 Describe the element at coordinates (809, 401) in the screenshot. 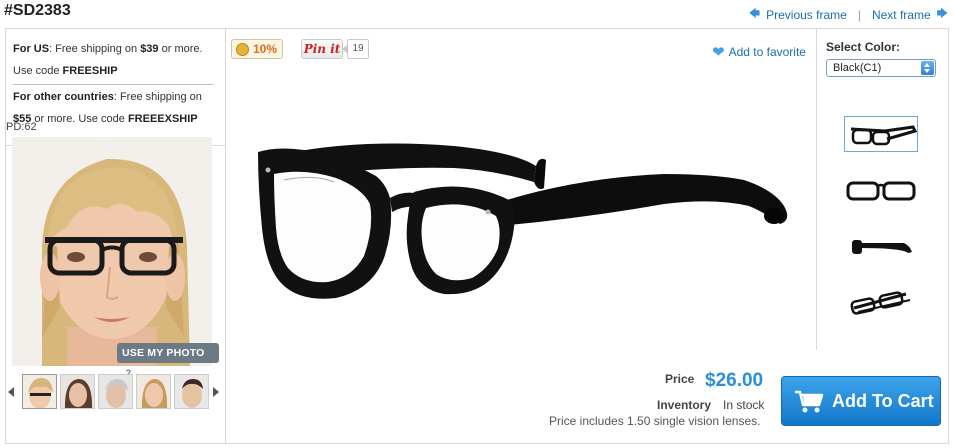

I see `shopping-cart-icon` at that location.